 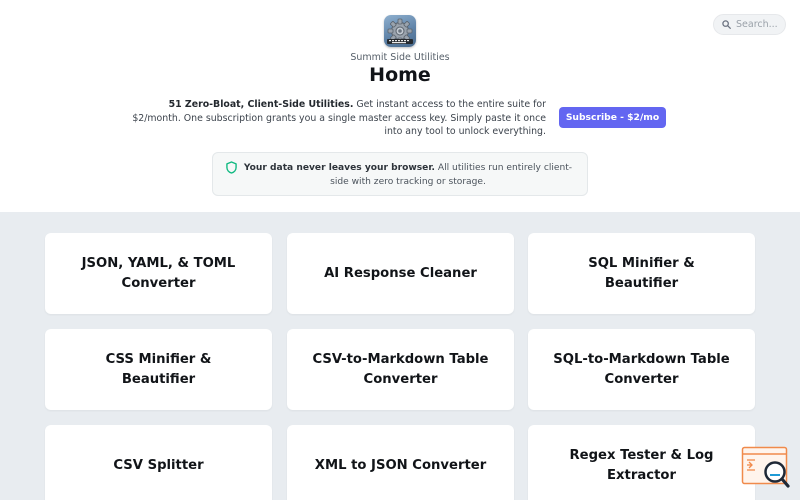 I want to click on tool-card-title: CSS Minifier & Beautifier, so click(x=158, y=369).